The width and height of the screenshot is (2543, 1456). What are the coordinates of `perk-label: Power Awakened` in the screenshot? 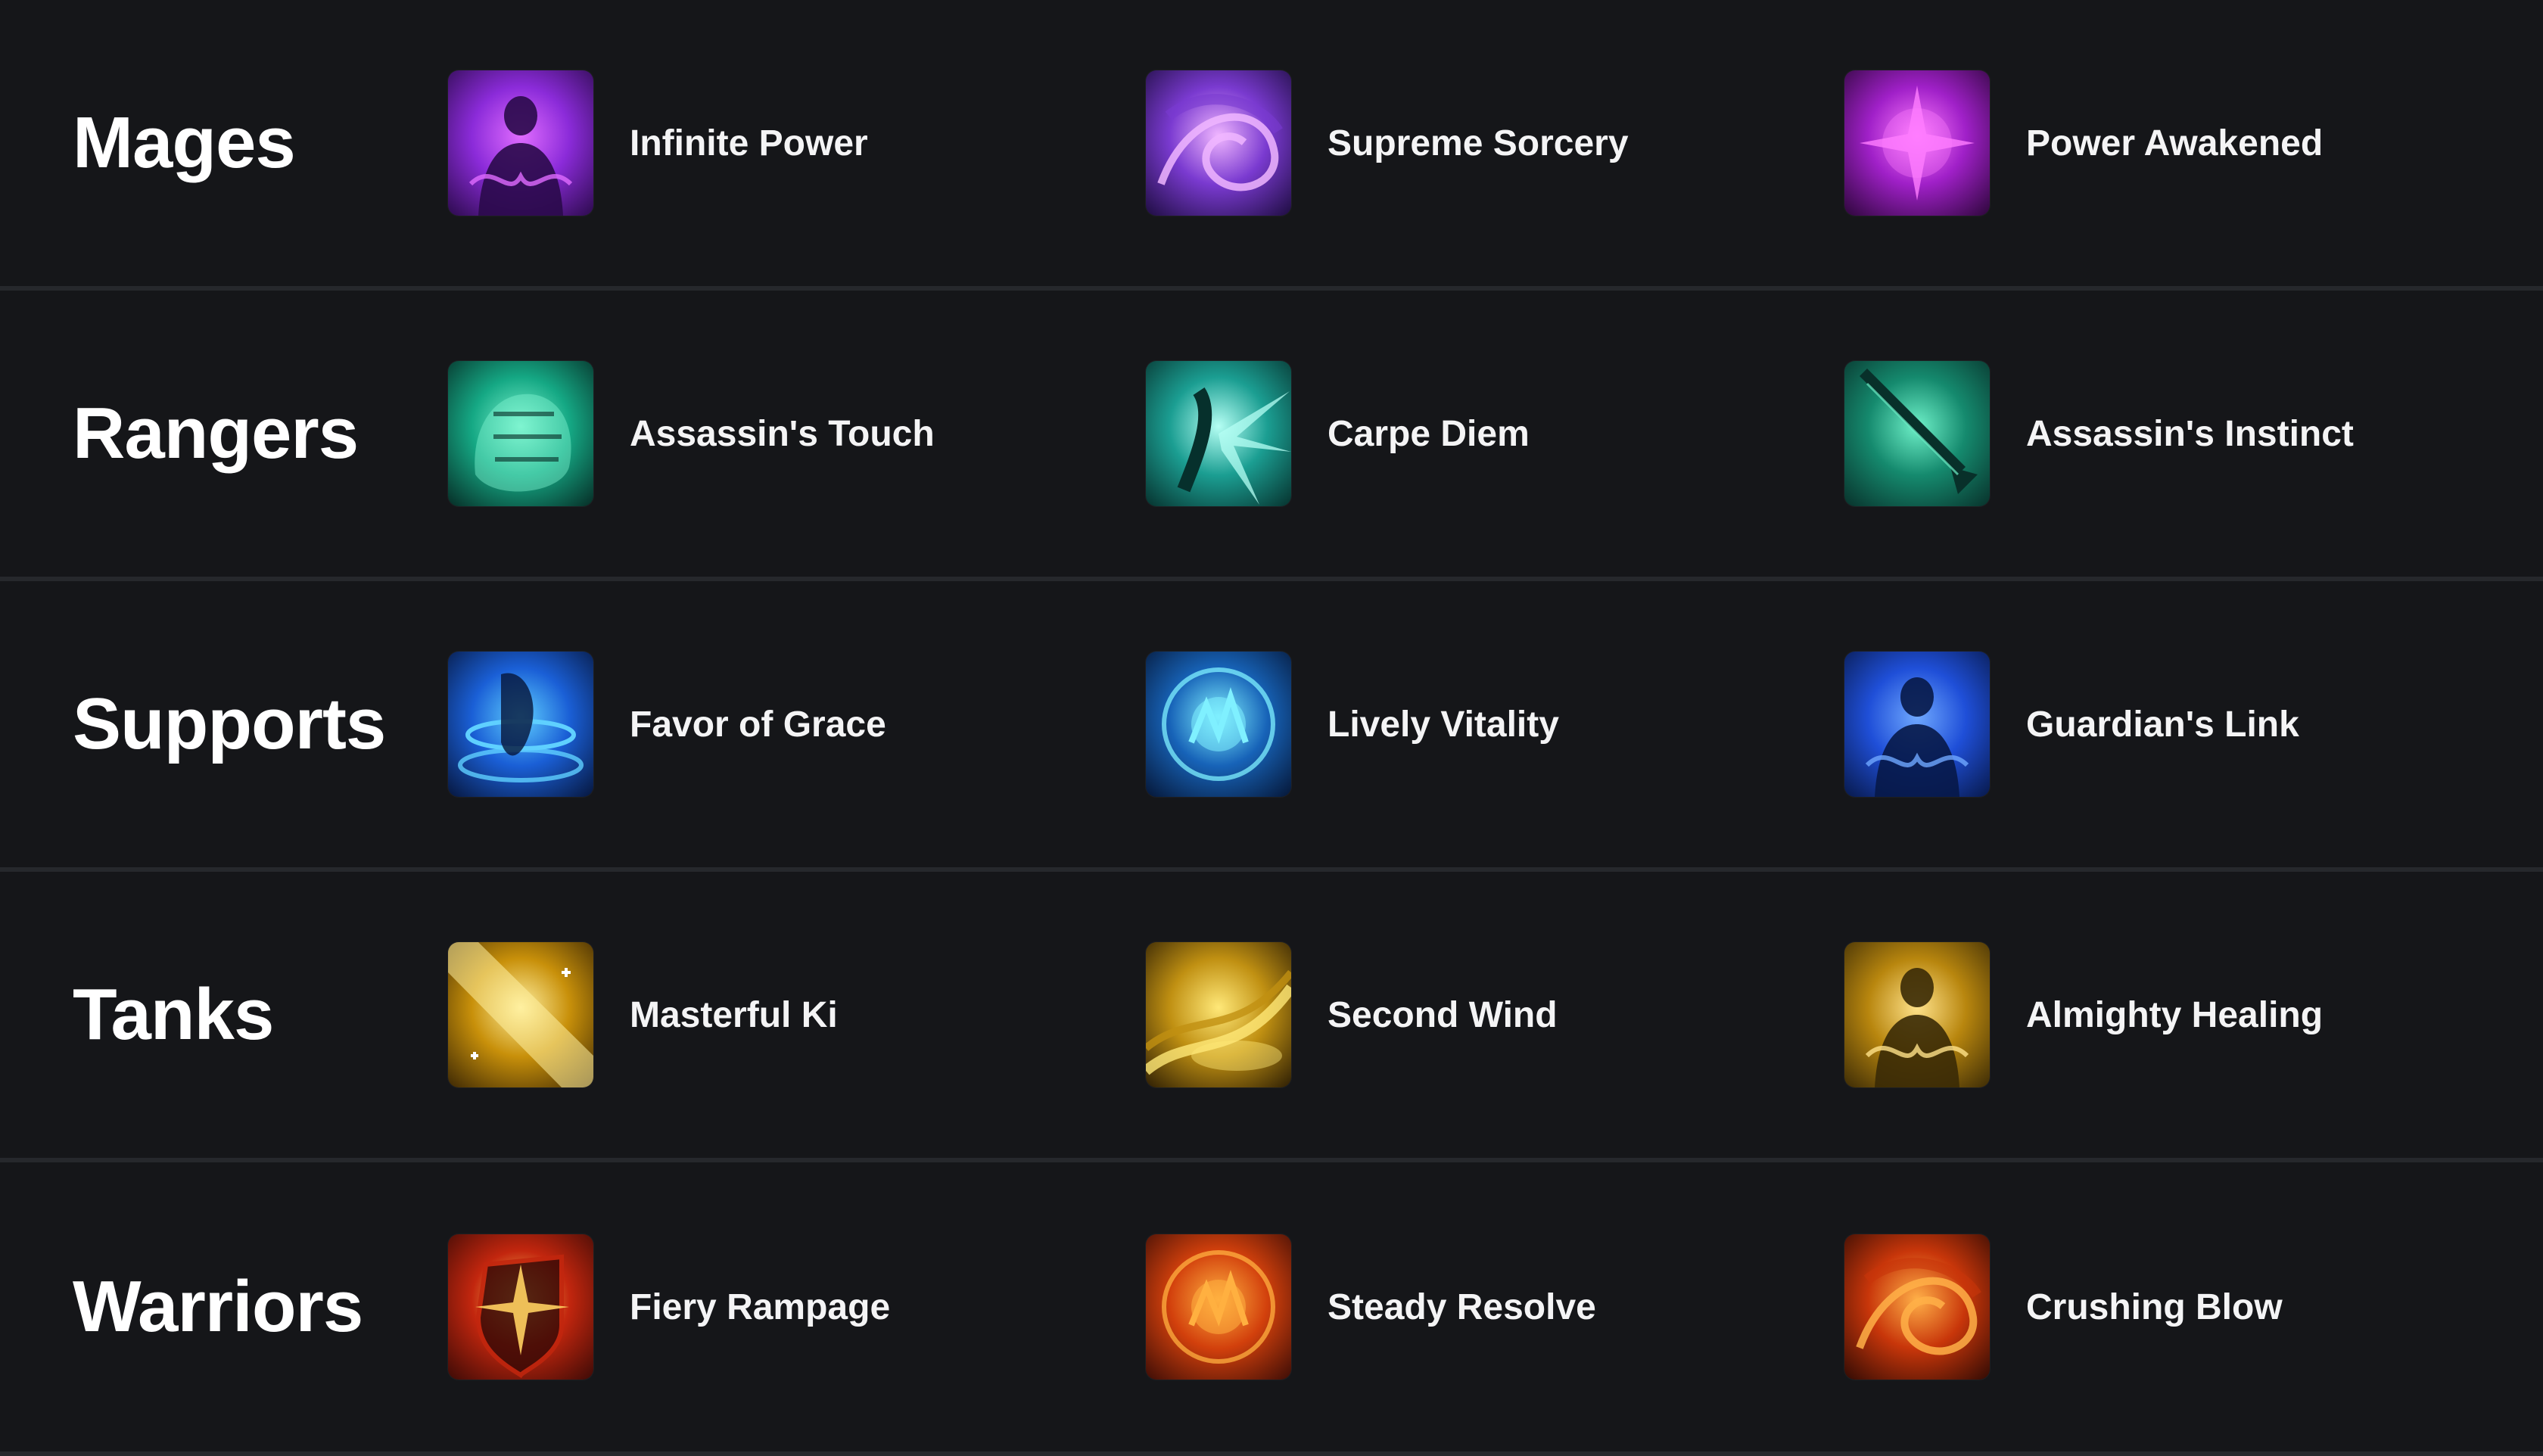 It's located at (2175, 143).